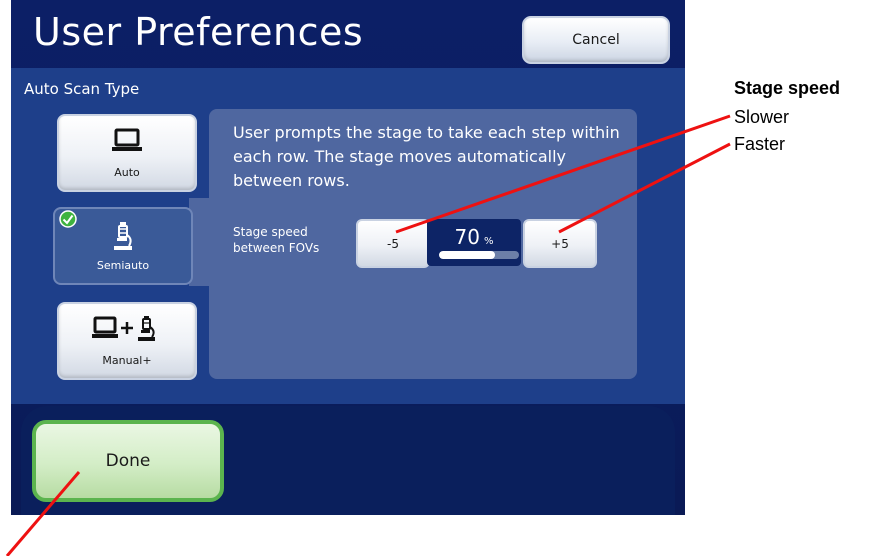 Image resolution: width=889 pixels, height=556 pixels. Describe the element at coordinates (127, 172) in the screenshot. I see `scan-type-auto-label: Auto` at that location.